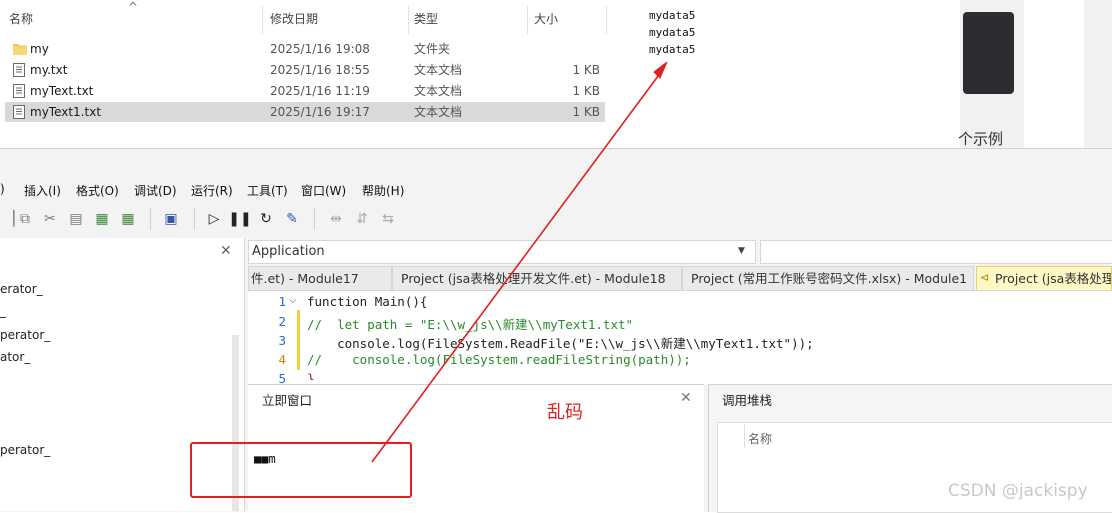 This screenshot has width=1112, height=513. What do you see at coordinates (25, 219) in the screenshot?
I see `copy-icon: ⧉` at bounding box center [25, 219].